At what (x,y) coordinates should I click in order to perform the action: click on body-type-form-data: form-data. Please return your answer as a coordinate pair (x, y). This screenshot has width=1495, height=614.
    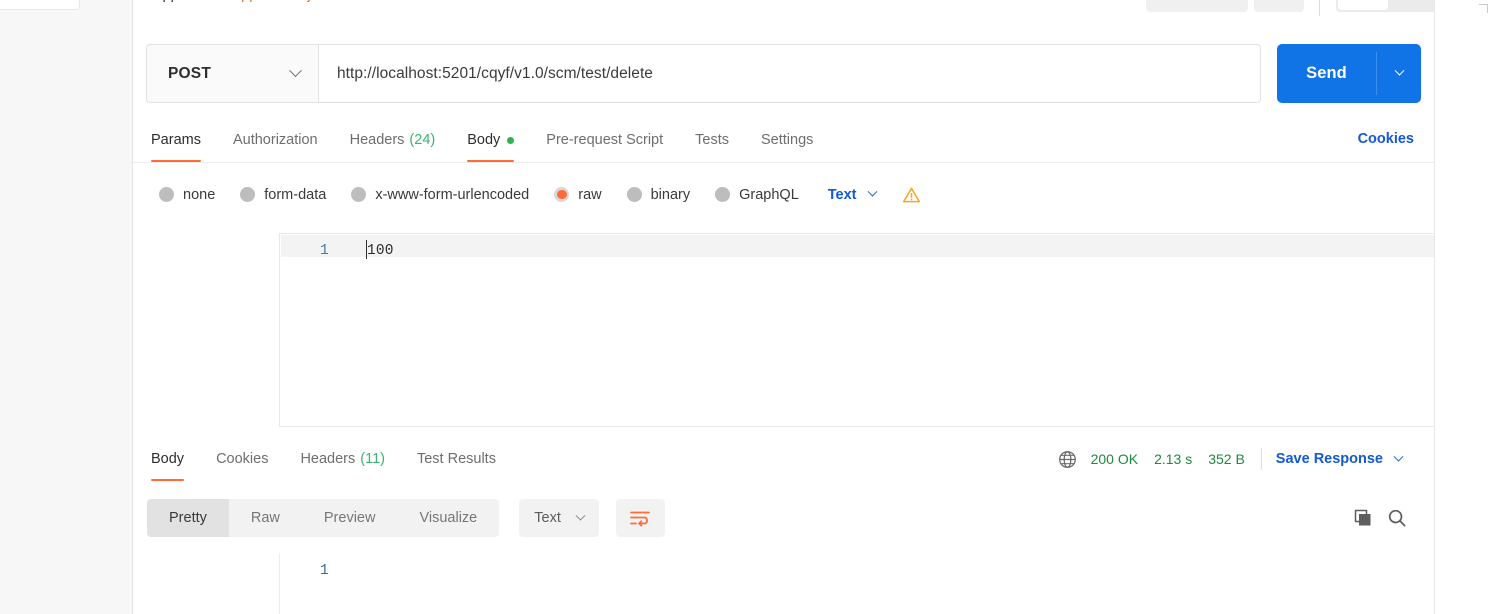
    Looking at the image, I should click on (283, 195).